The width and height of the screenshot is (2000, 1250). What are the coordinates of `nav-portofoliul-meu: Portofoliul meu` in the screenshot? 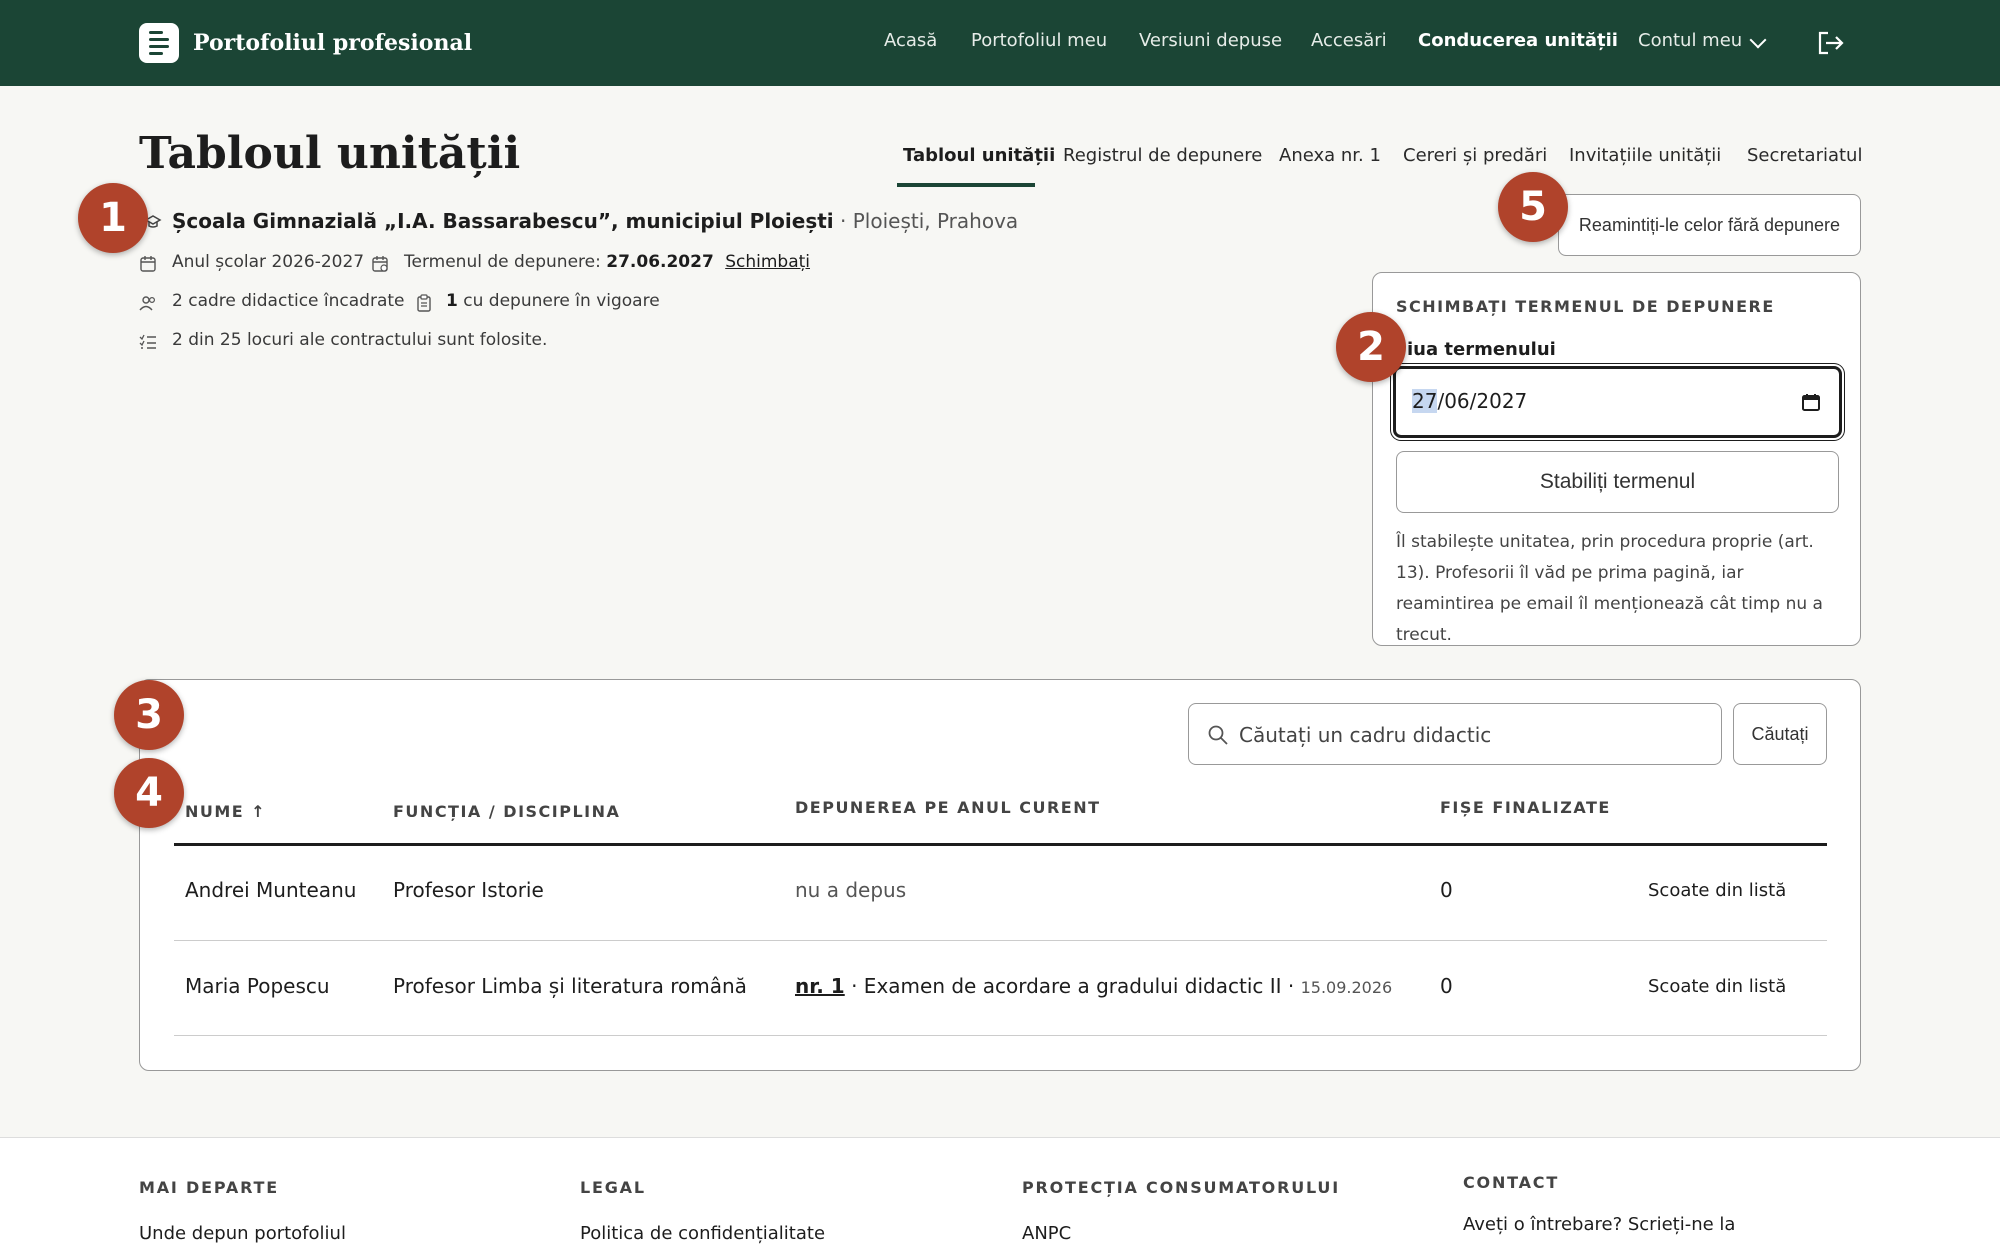 It's located at (1039, 40).